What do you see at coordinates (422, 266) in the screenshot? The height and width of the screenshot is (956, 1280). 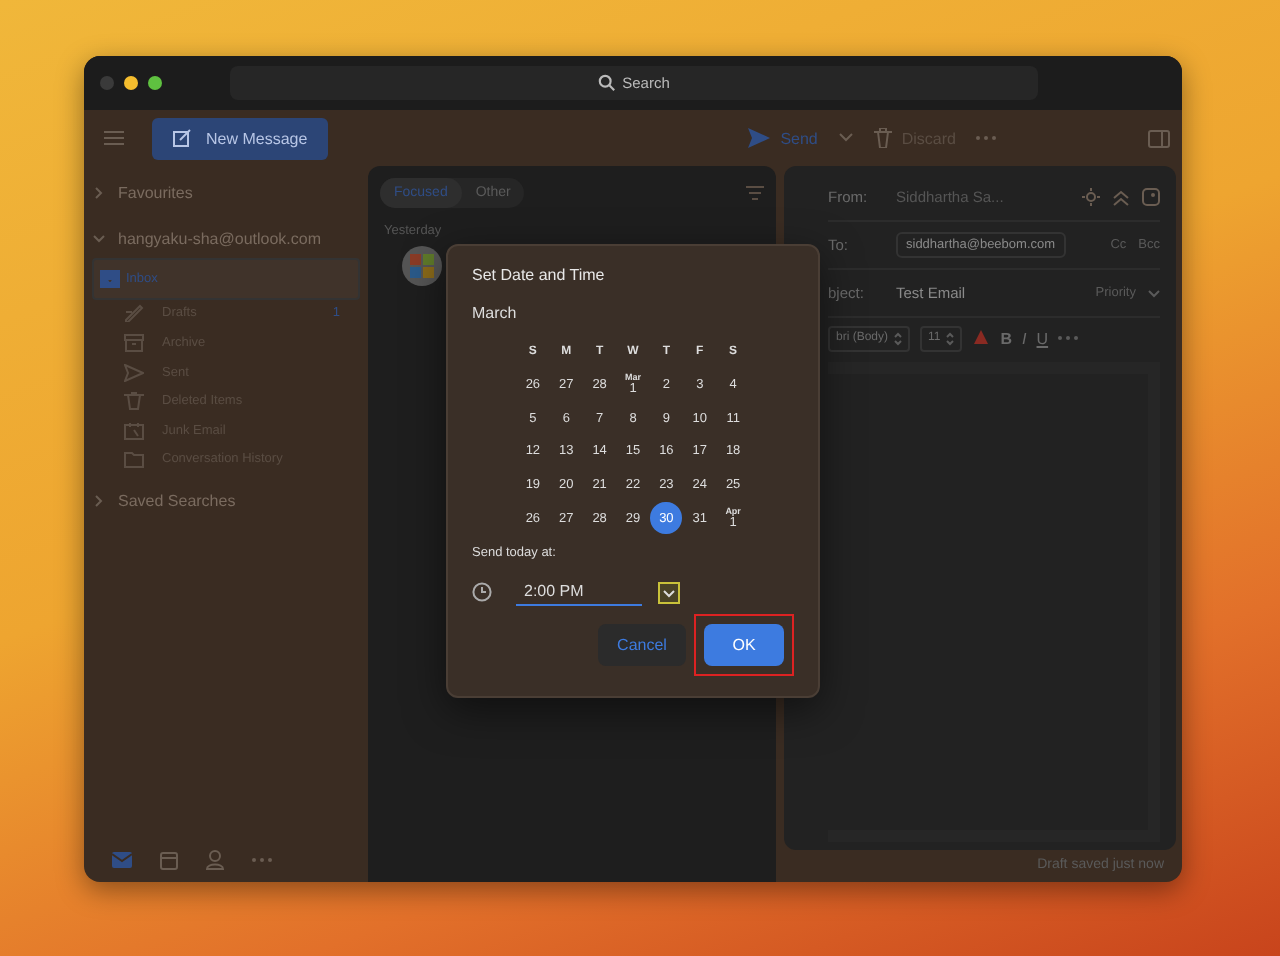 I see `sender-logo-icon` at bounding box center [422, 266].